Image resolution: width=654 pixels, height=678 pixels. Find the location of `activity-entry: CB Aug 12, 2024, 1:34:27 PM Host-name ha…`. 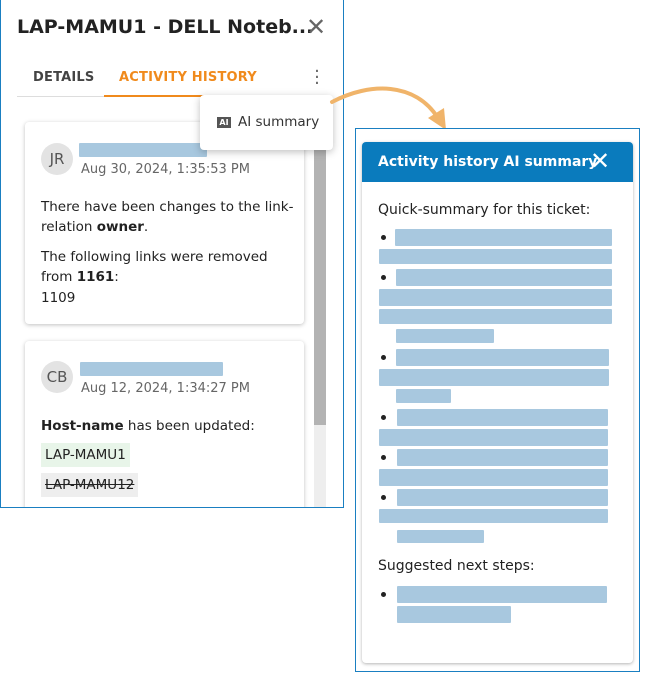

activity-entry: CB Aug 12, 2024, 1:34:27 PM Host-name ha… is located at coordinates (164, 424).